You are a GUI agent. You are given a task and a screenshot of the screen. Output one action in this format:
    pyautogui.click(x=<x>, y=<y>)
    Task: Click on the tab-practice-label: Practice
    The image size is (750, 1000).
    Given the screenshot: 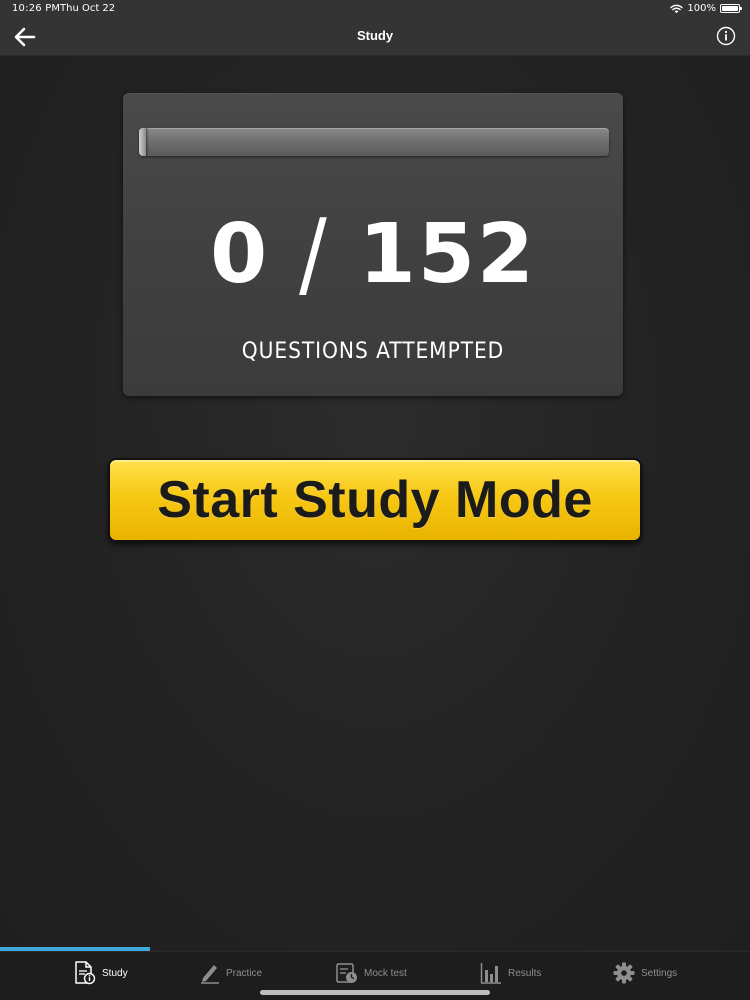 What is the action you would take?
    pyautogui.click(x=244, y=973)
    